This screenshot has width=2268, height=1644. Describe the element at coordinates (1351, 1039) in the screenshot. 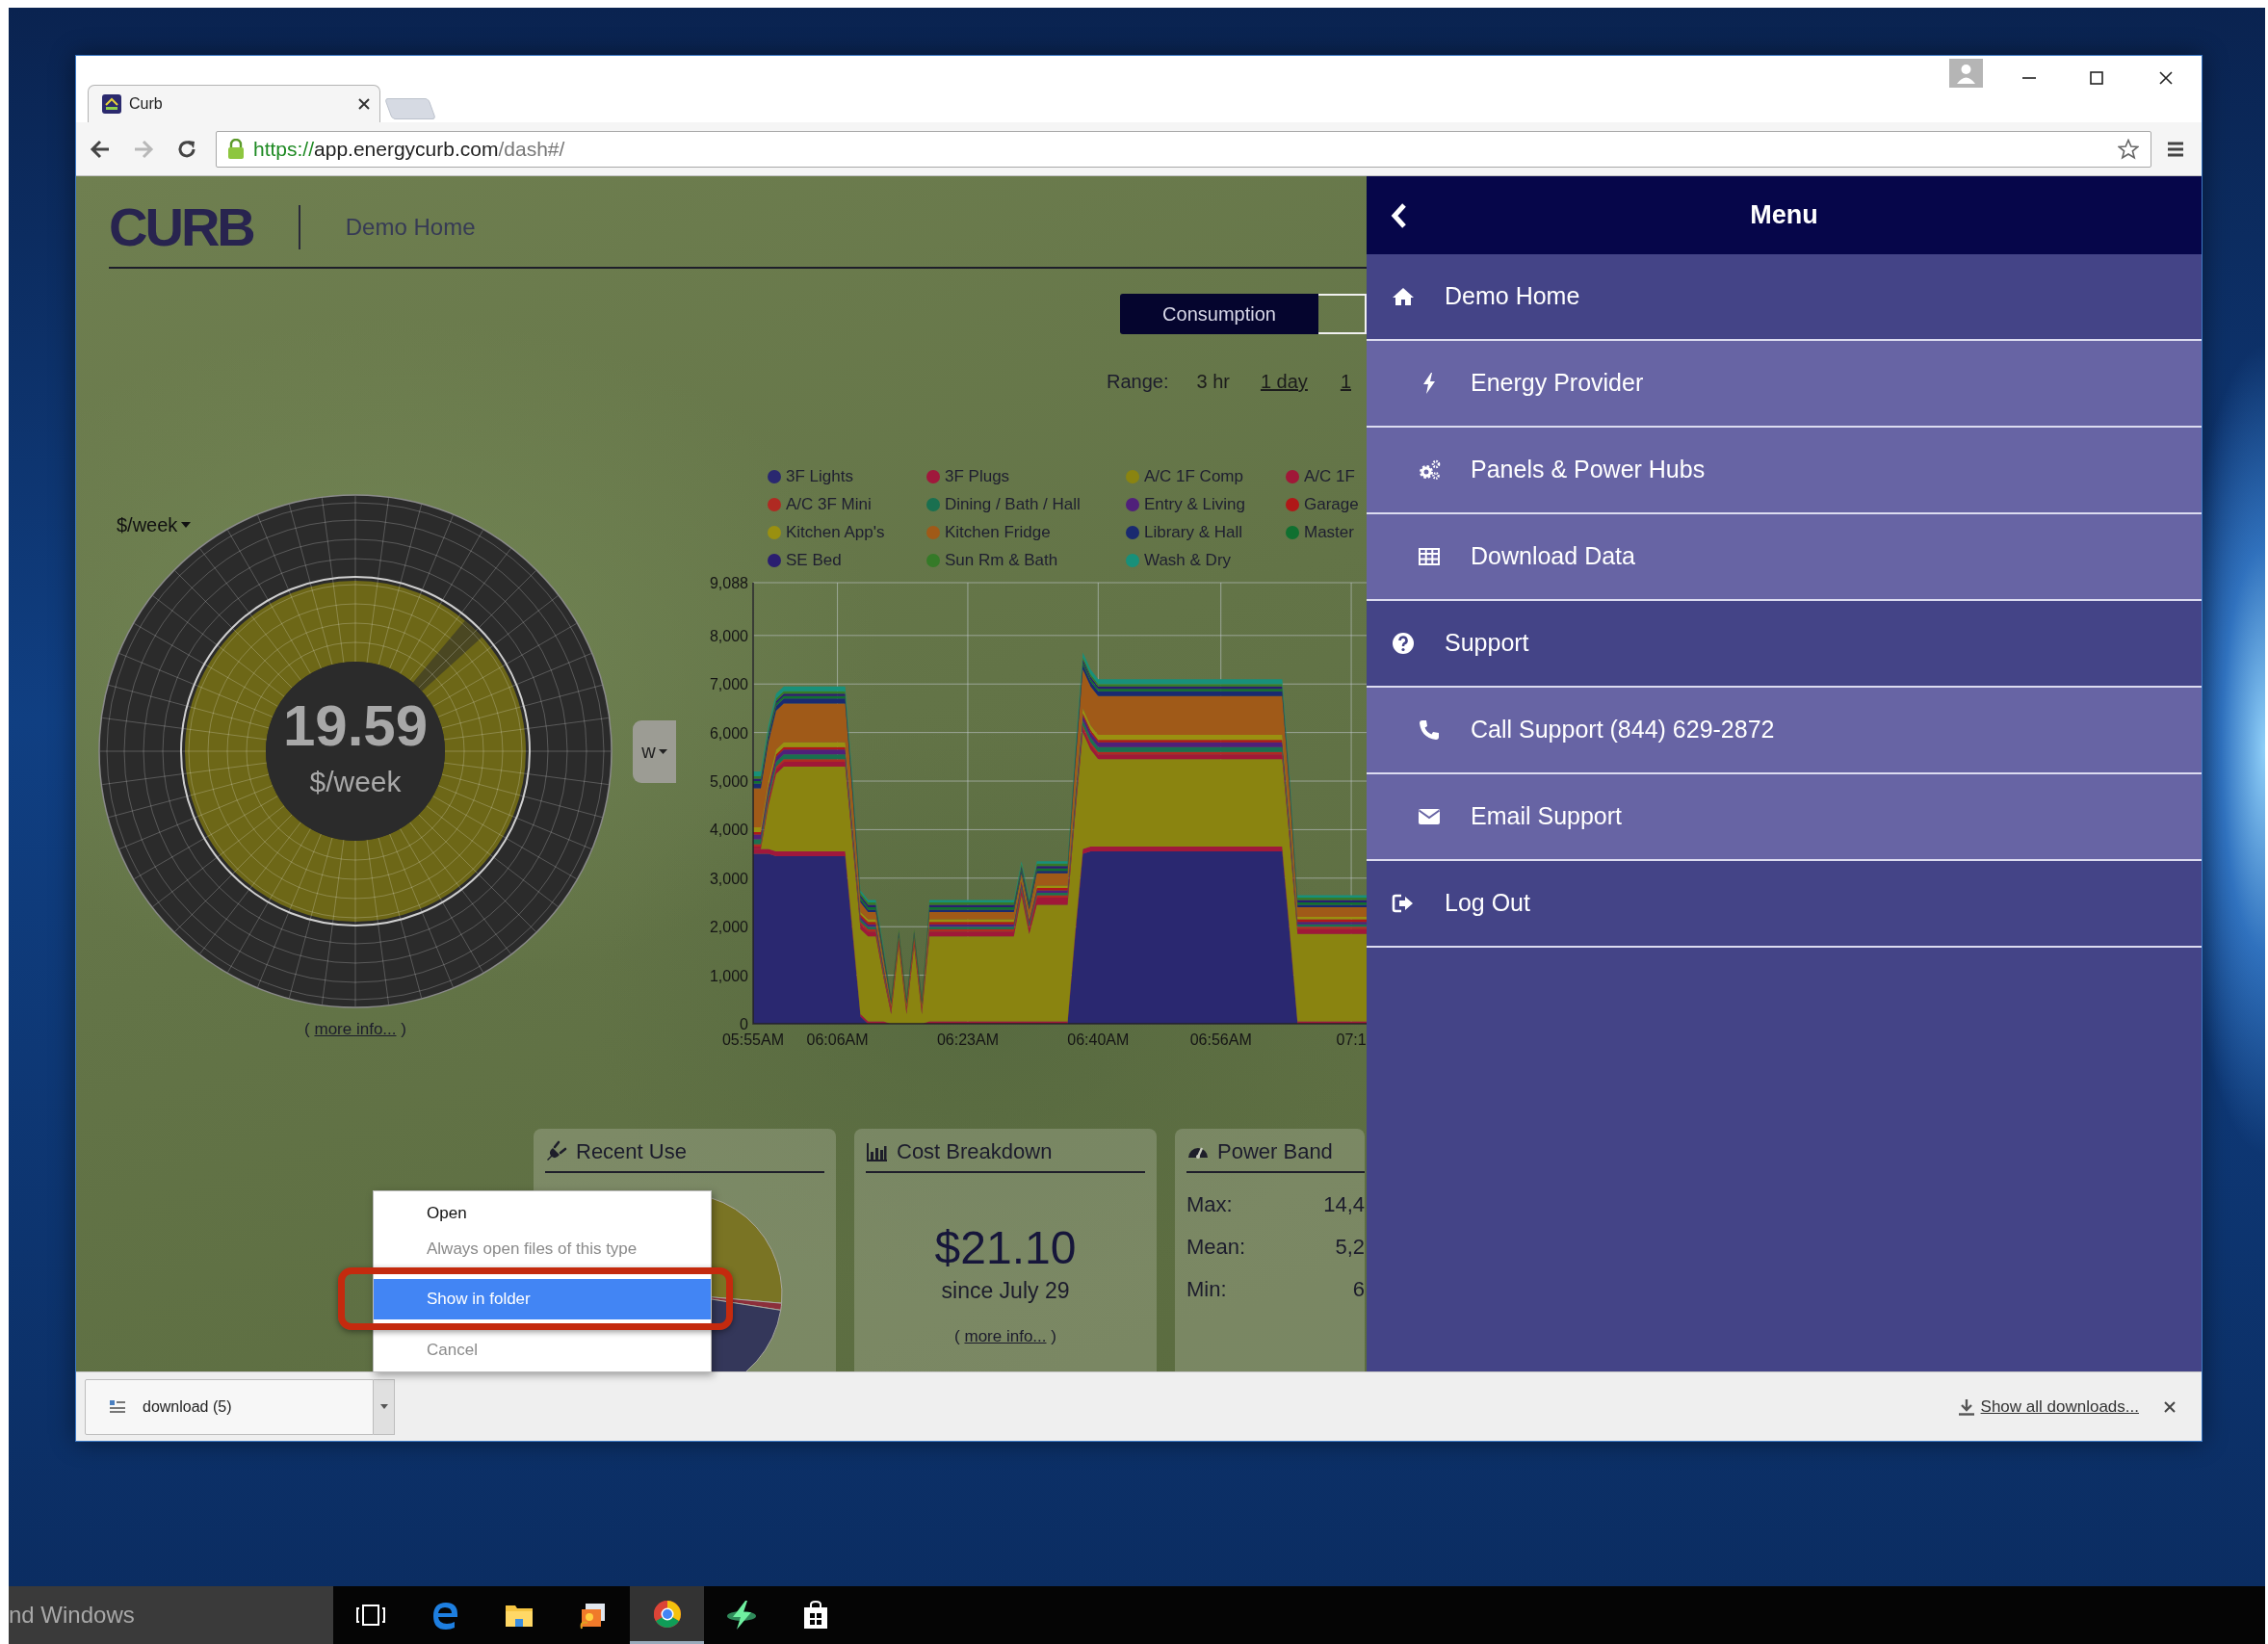

I see `x-axis-label: 07:1` at that location.